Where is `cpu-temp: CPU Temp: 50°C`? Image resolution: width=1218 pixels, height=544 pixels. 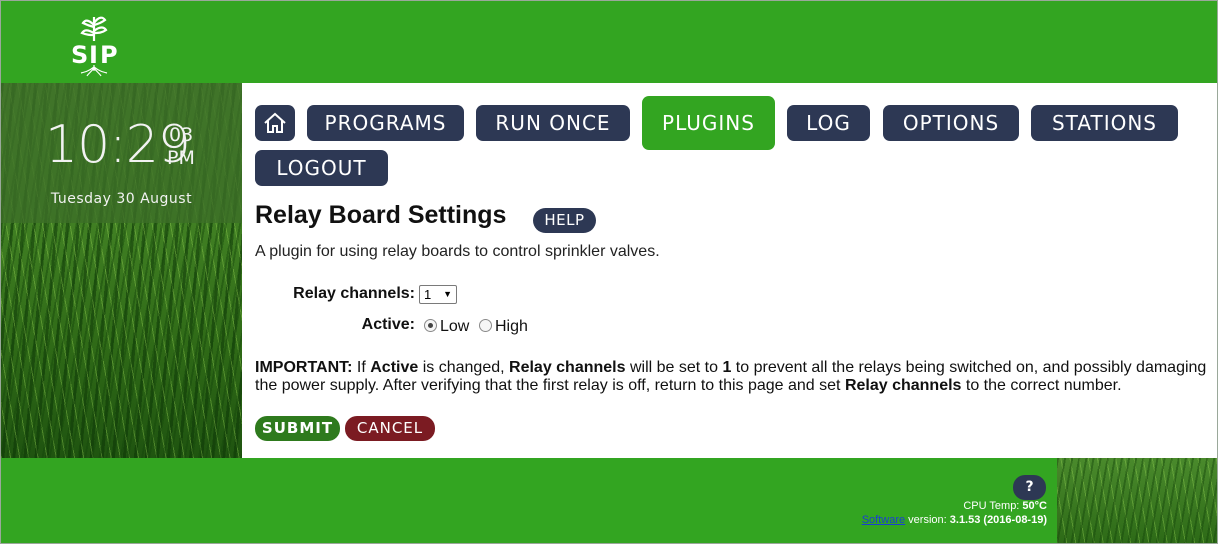
cpu-temp: CPU Temp: 50°C is located at coordinates (1005, 506).